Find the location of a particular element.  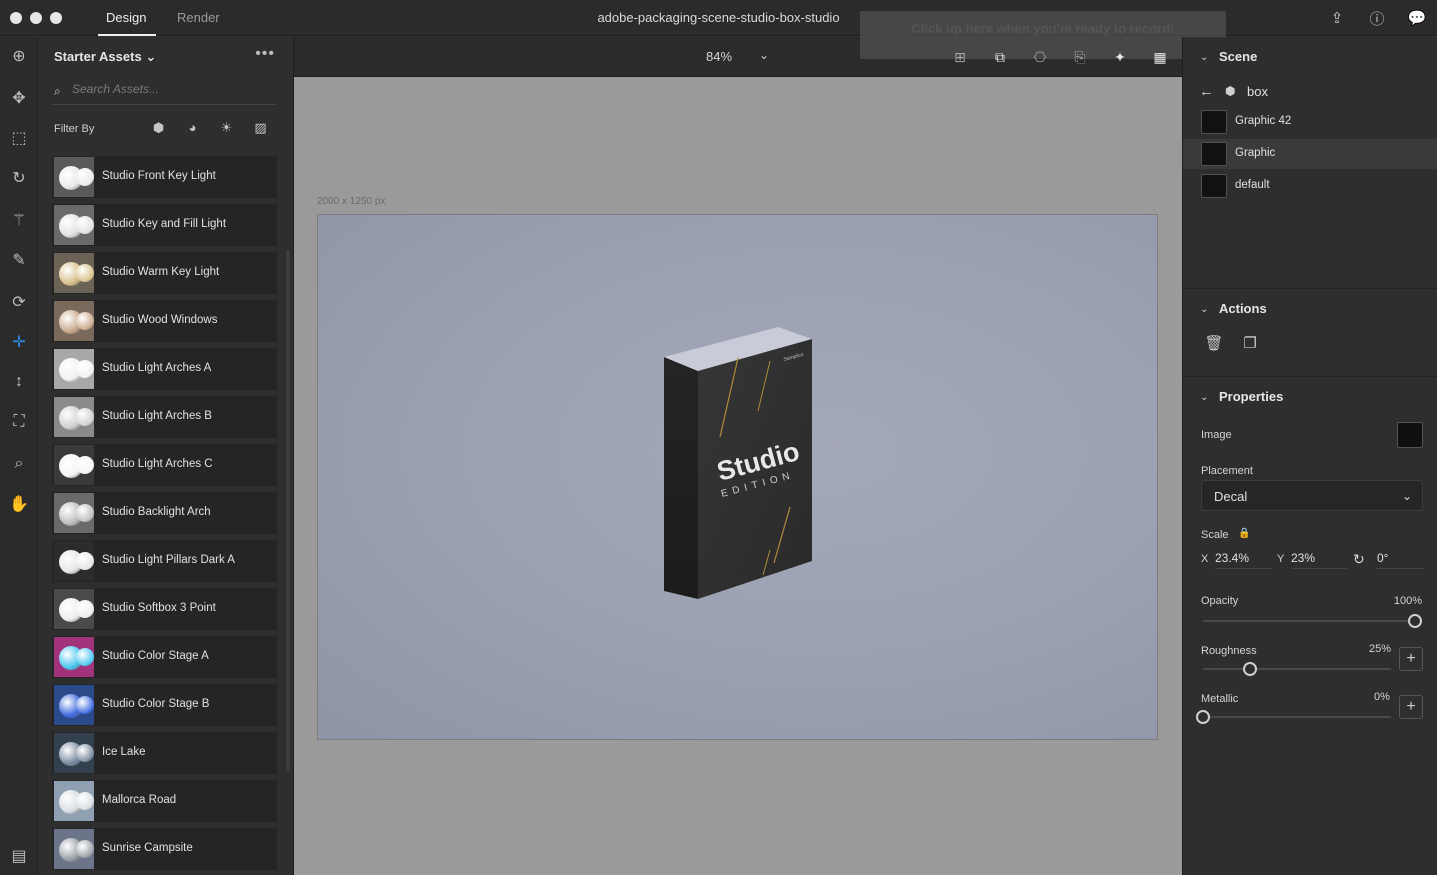

orbit-icon: ⟳ is located at coordinates (19, 302).